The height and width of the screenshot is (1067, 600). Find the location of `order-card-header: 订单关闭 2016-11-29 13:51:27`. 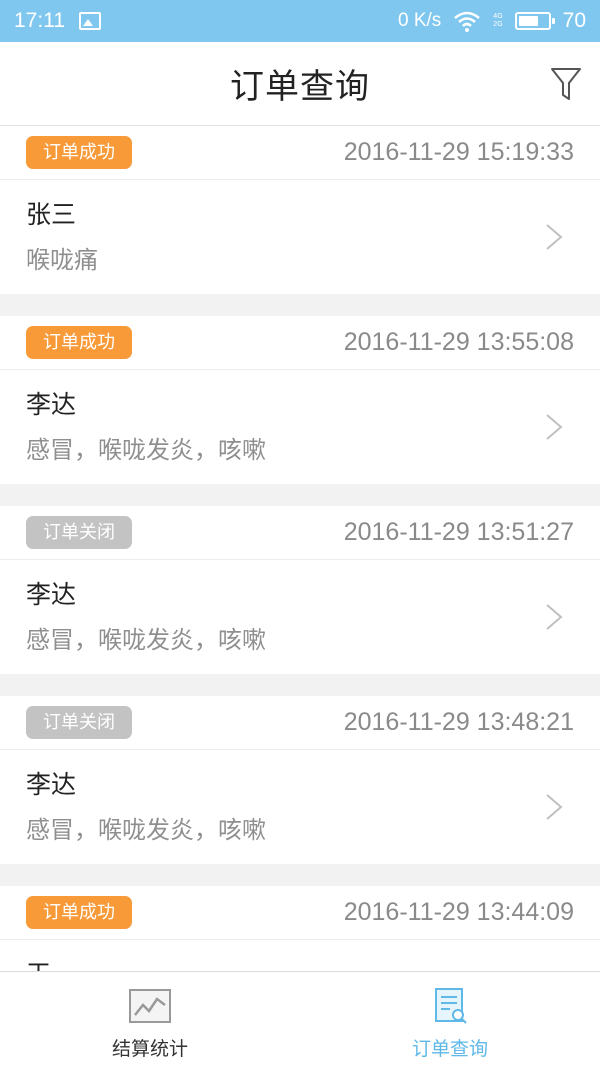

order-card-header: 订单关闭 2016-11-29 13:51:27 is located at coordinates (300, 533).